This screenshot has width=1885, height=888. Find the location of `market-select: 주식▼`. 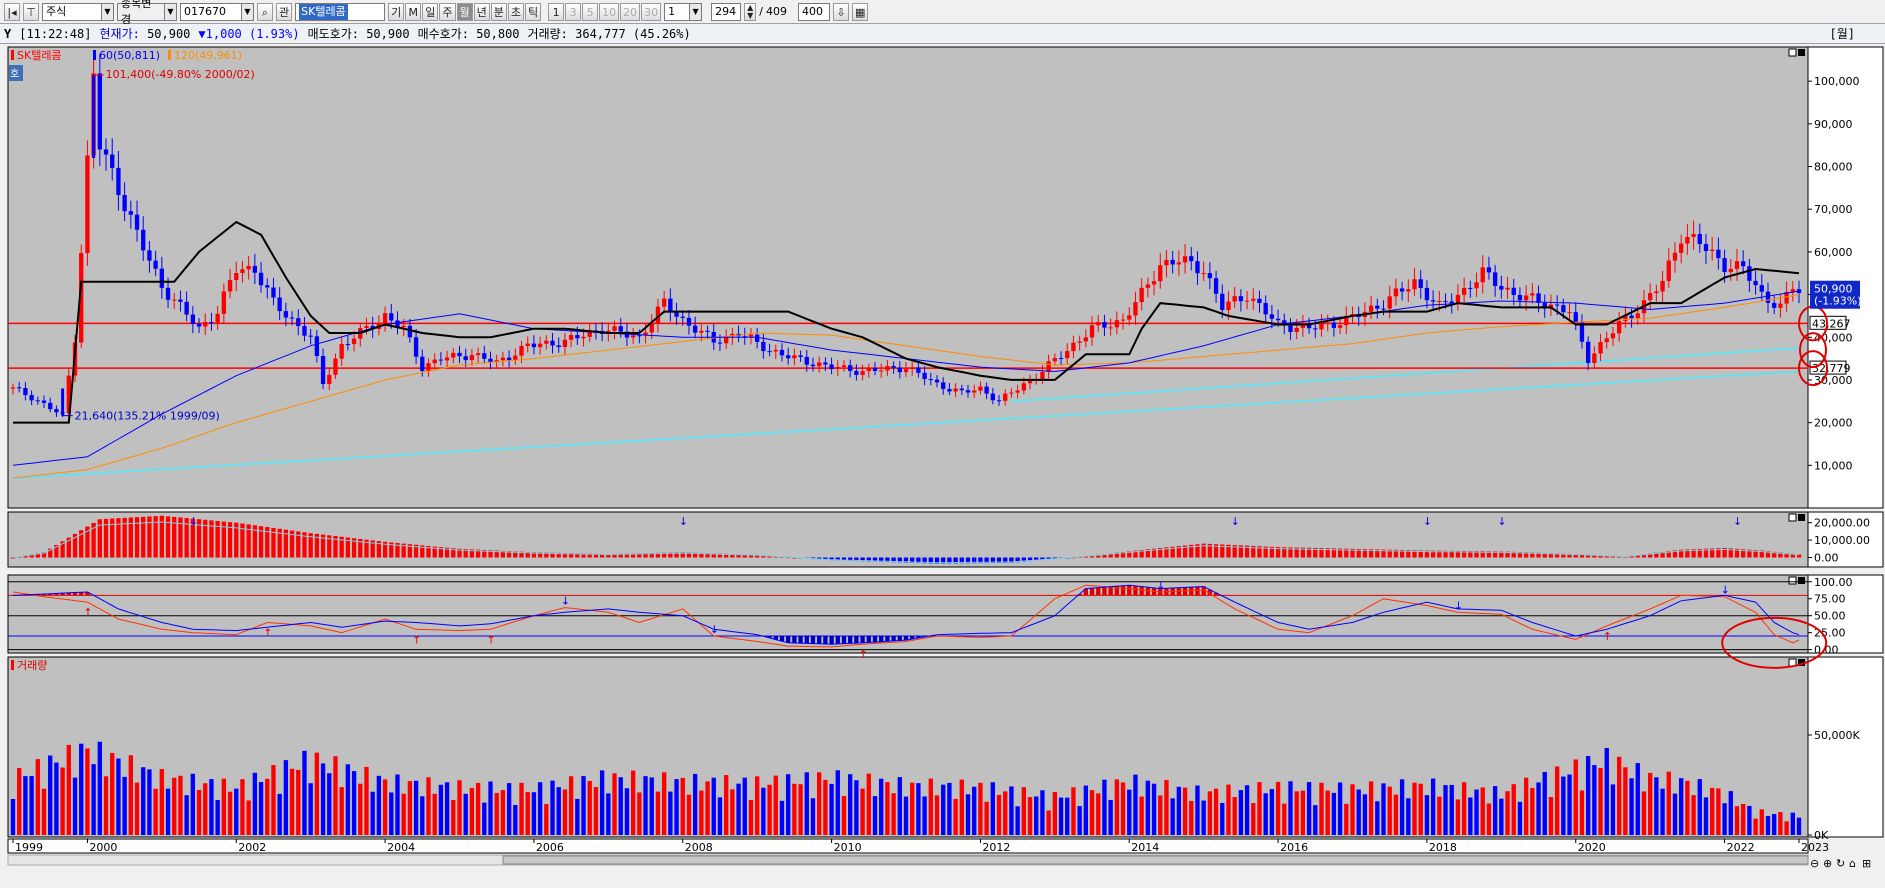

market-select: 주식▼ is located at coordinates (78, 12).